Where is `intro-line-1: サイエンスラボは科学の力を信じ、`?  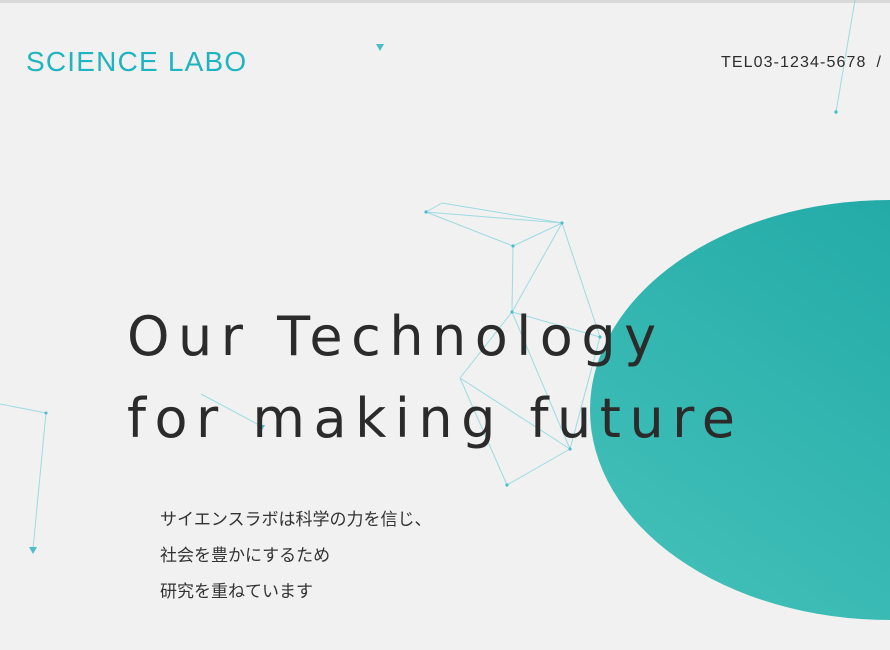
intro-line-1: サイエンスラボは科学の力を信じ、 is located at coordinates (296, 520).